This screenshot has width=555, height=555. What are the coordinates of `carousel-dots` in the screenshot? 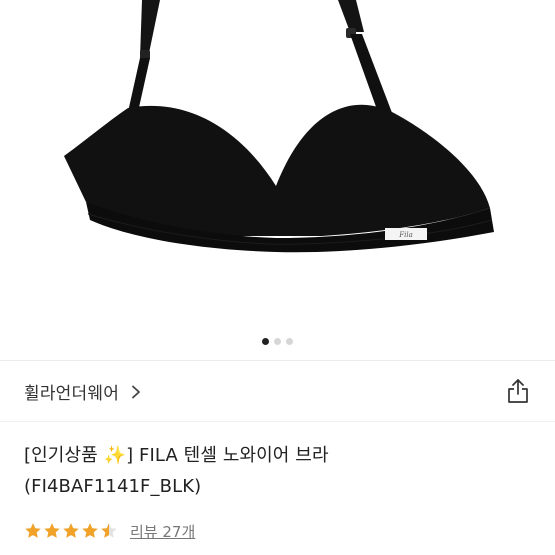 It's located at (277, 341).